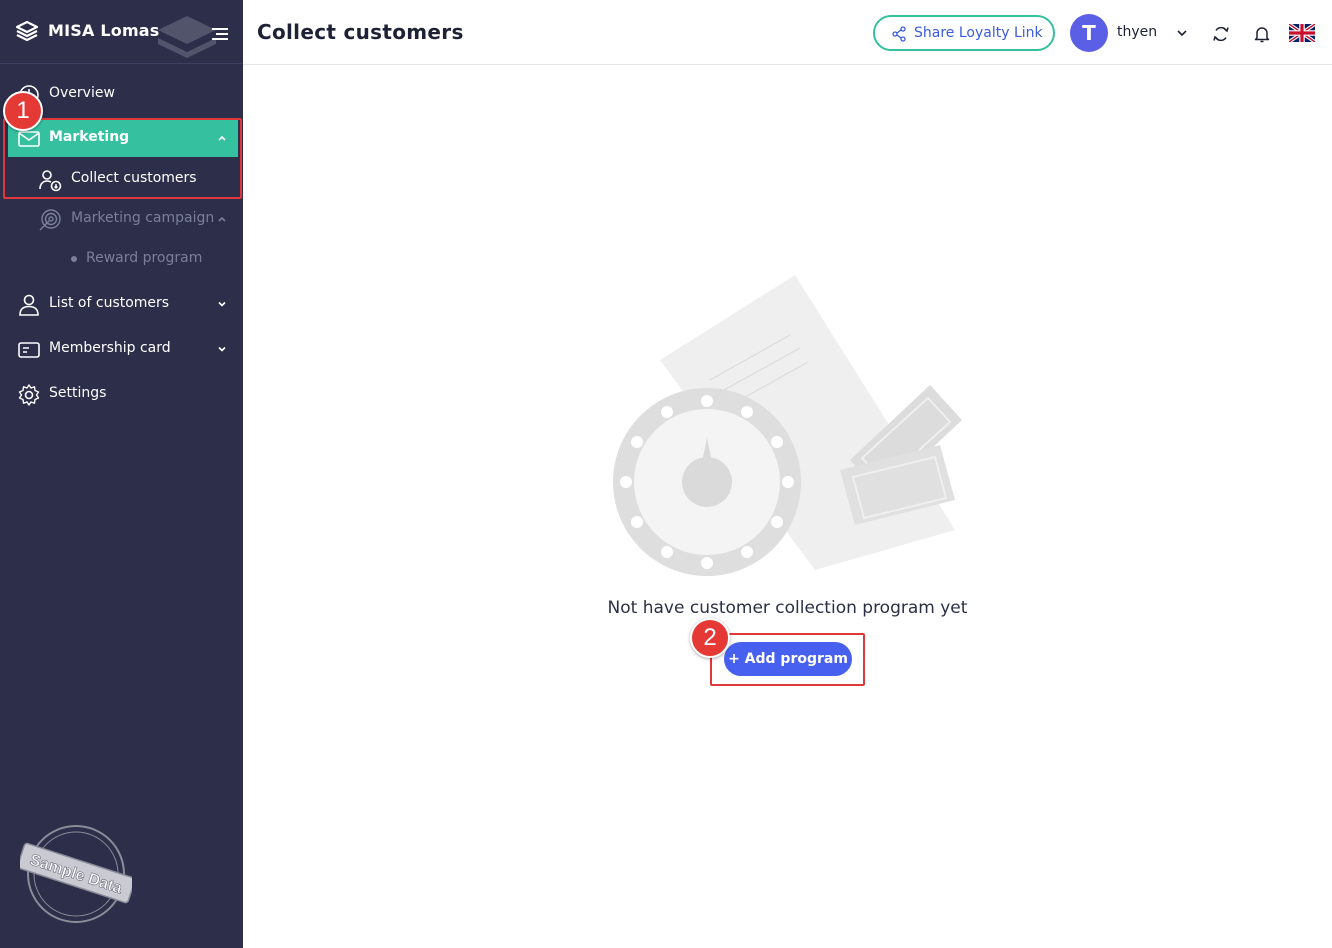 Image resolution: width=1332 pixels, height=948 pixels. I want to click on sidebar-item-membership-card: Membership card, so click(121, 349).